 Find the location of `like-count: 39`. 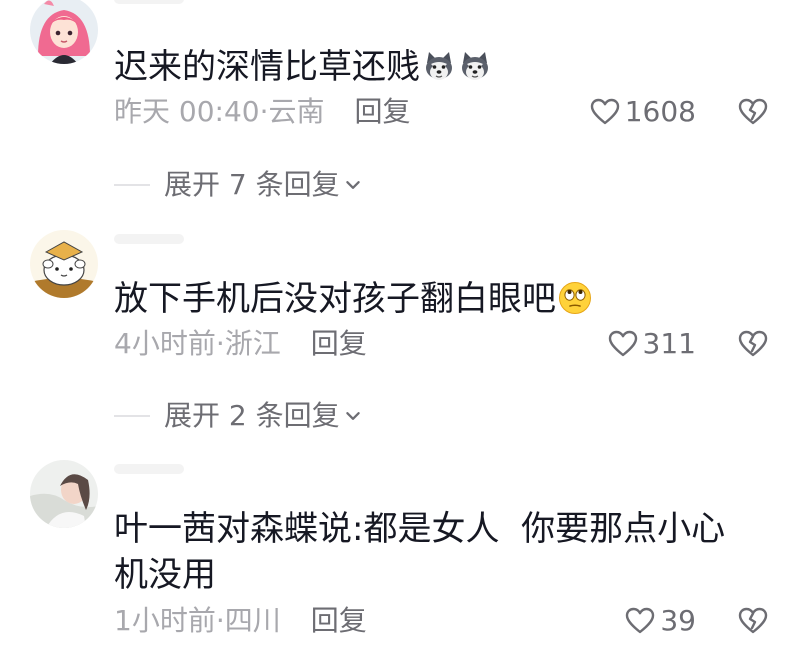

like-count: 39 is located at coordinates (678, 620).